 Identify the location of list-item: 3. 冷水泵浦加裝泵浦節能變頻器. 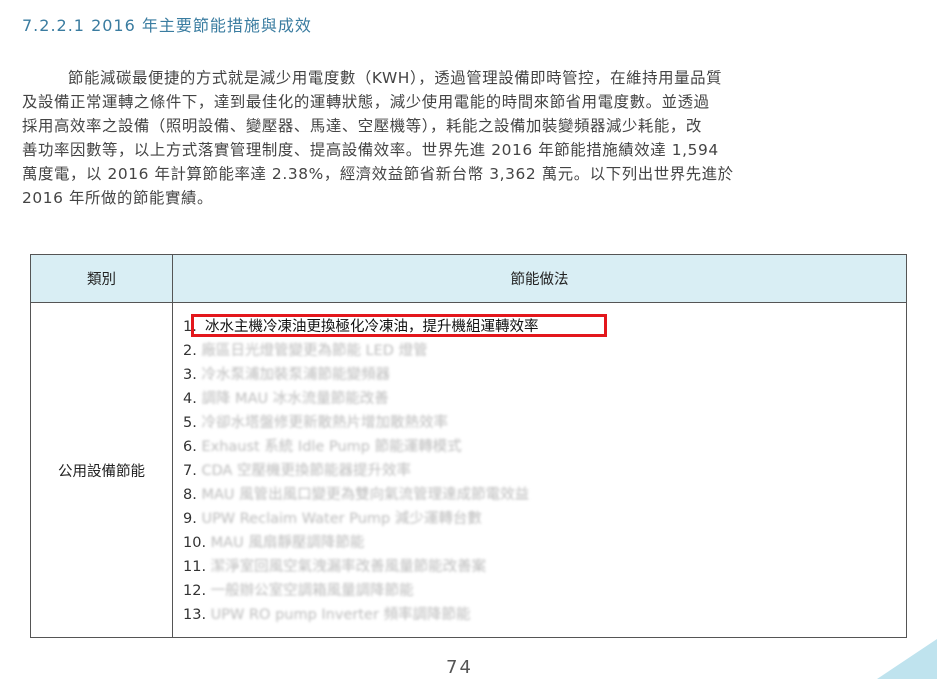
(544, 375).